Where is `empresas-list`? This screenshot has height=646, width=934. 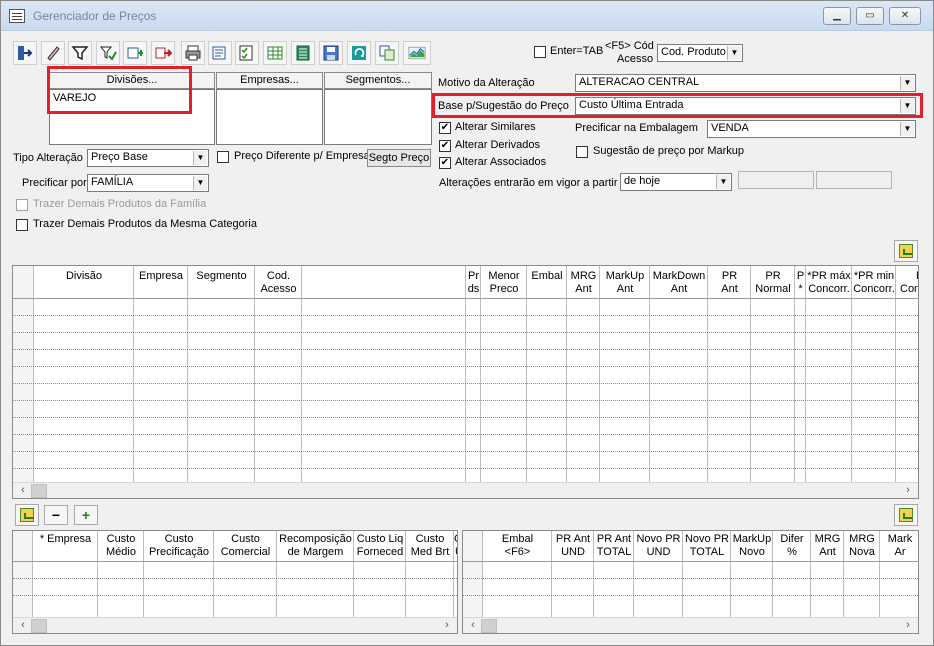 empresas-list is located at coordinates (269, 117).